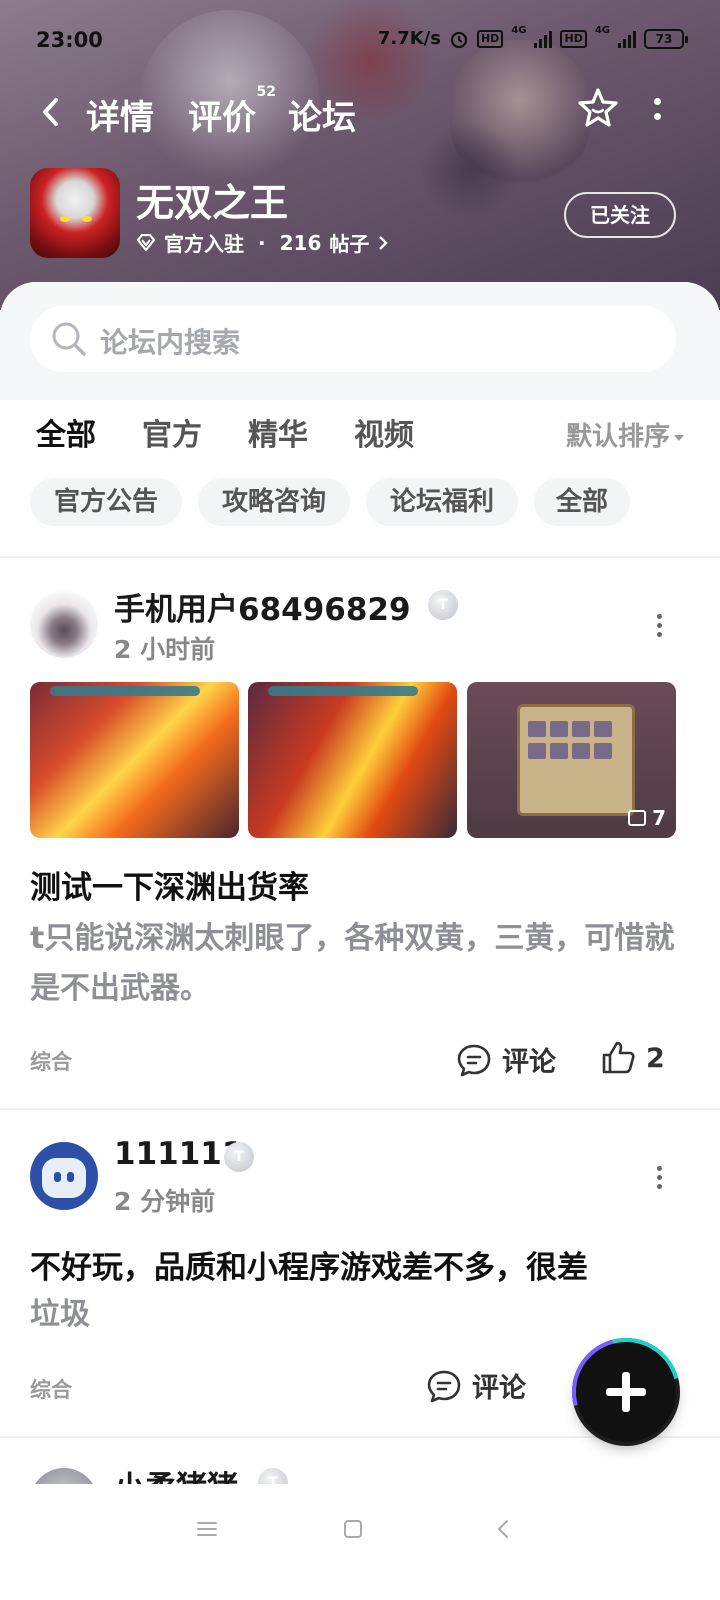 This screenshot has width=720, height=1600. What do you see at coordinates (626, 1392) in the screenshot?
I see `create-post-button` at bounding box center [626, 1392].